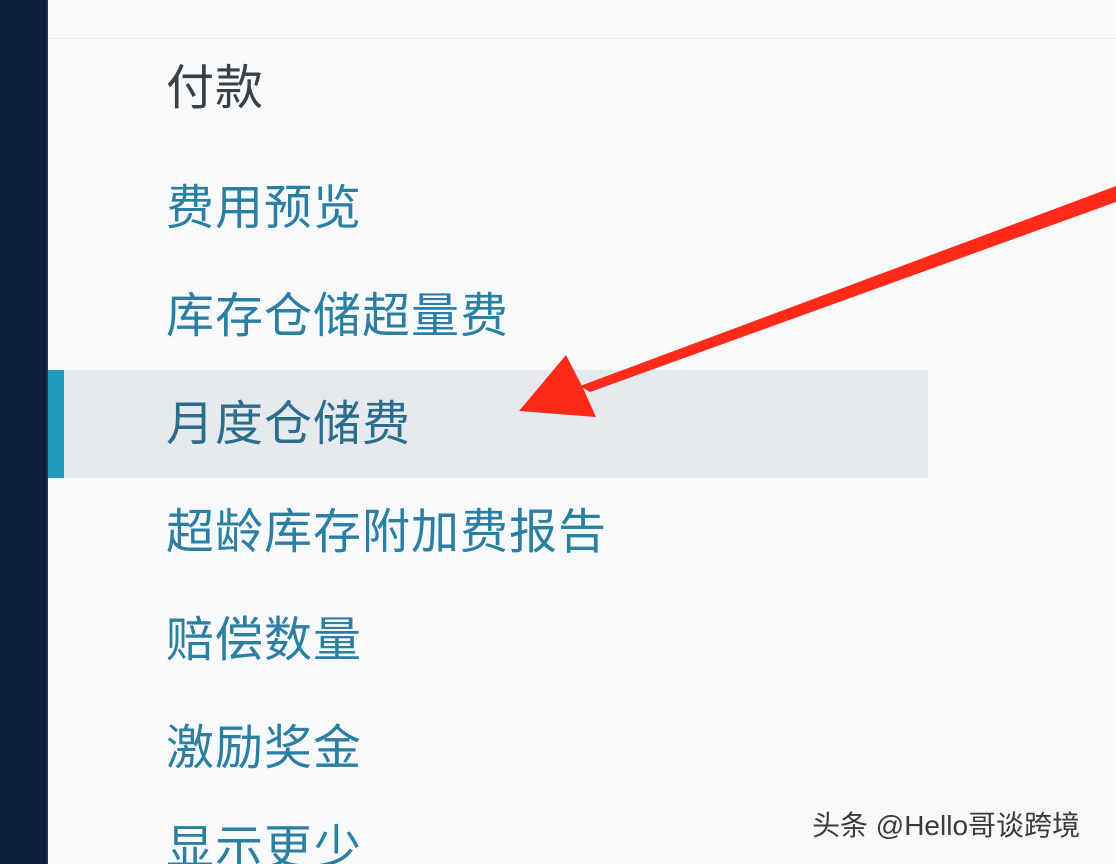 The height and width of the screenshot is (864, 1116). Describe the element at coordinates (215, 88) in the screenshot. I see `section-title-payments: 付款` at that location.